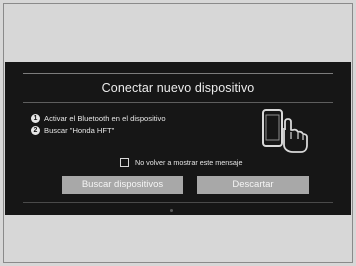 The height and width of the screenshot is (266, 356). I want to click on step-2: 2 Buscar "Honda HFT", so click(72, 130).